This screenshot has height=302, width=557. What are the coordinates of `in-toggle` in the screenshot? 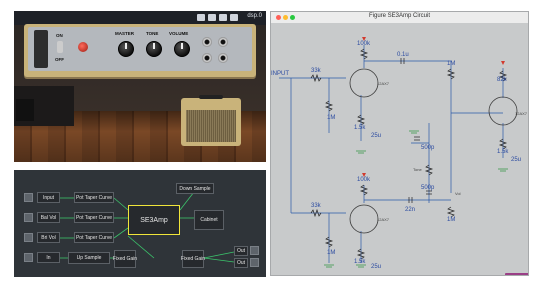 It's located at (28, 257).